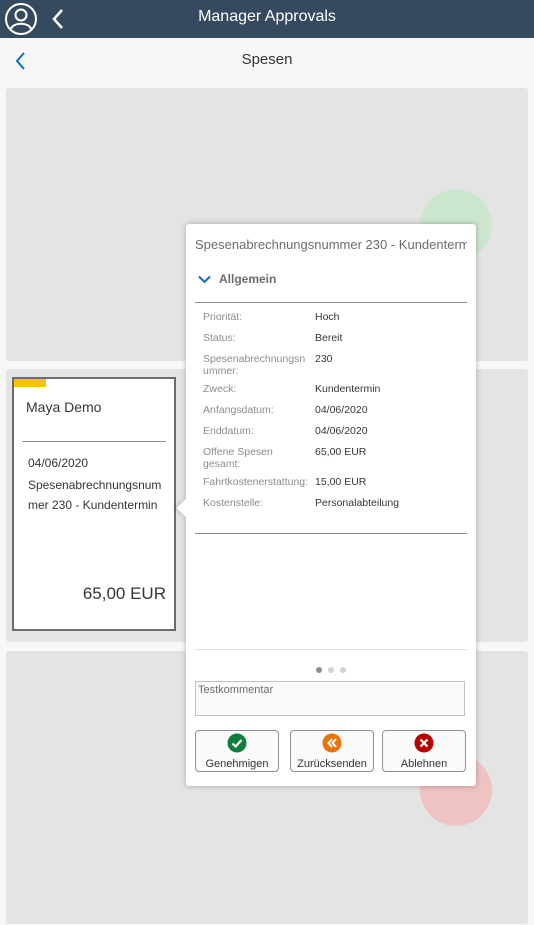 The width and height of the screenshot is (534, 925). Describe the element at coordinates (248, 279) in the screenshot. I see `section-title: Allgemein` at that location.